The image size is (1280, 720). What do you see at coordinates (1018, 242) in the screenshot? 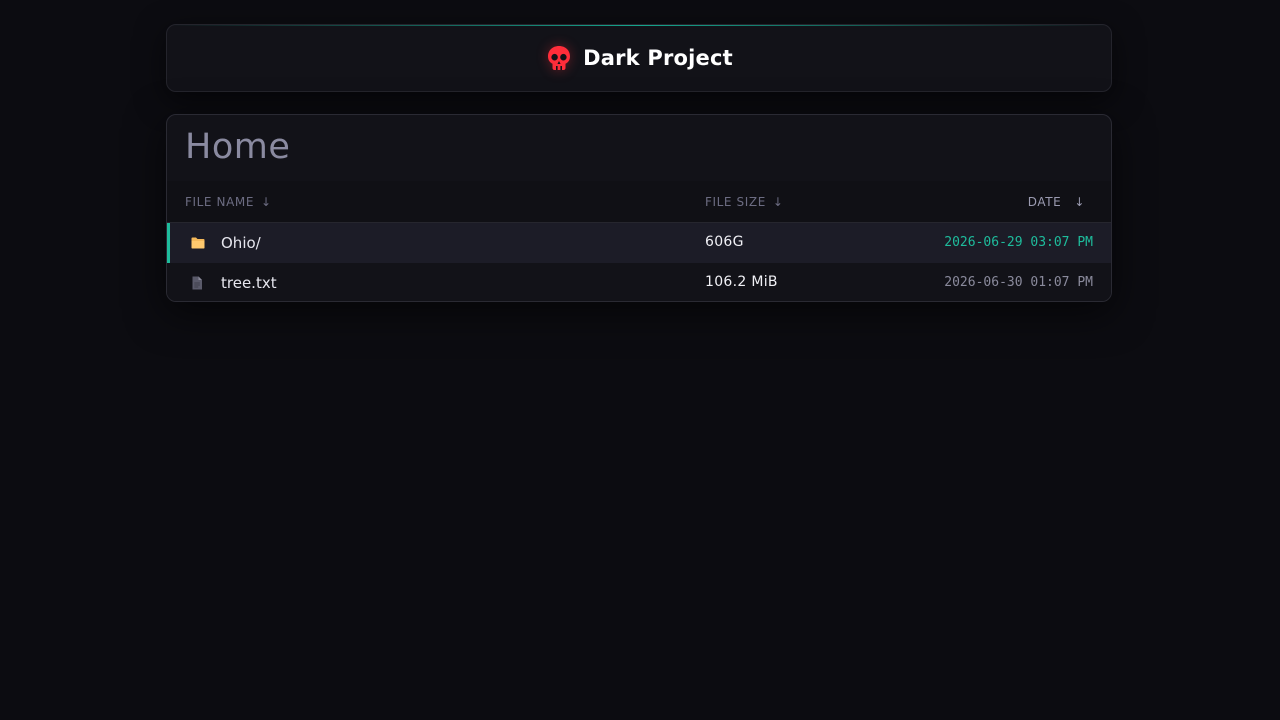
I see `file-date: 2026-06-29 03:07 PM` at bounding box center [1018, 242].